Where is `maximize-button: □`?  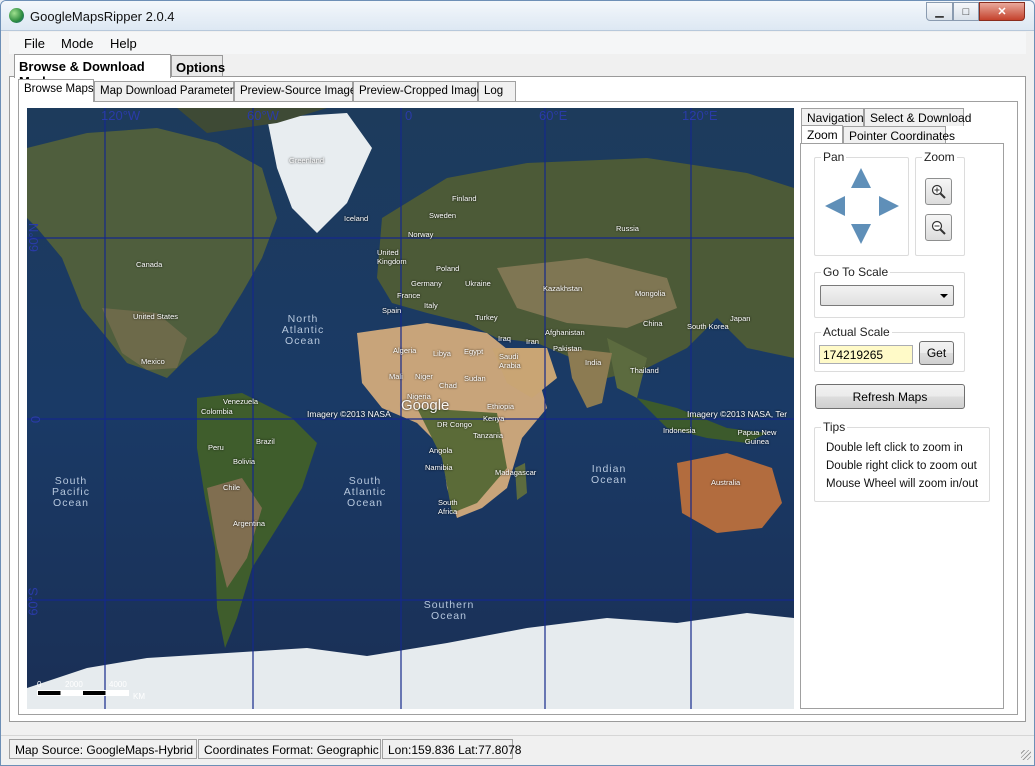
maximize-button: □ is located at coordinates (966, 11).